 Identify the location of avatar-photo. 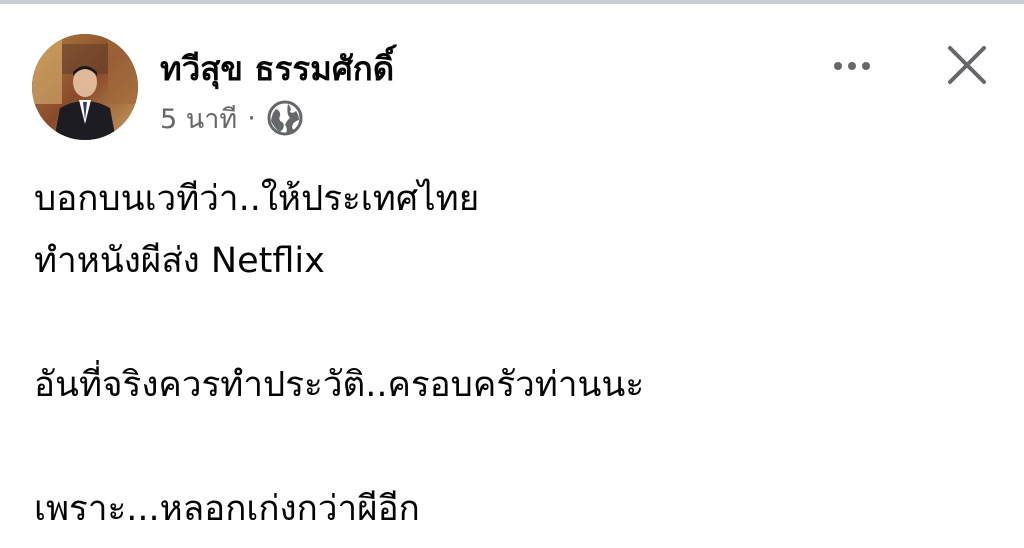
(85, 87).